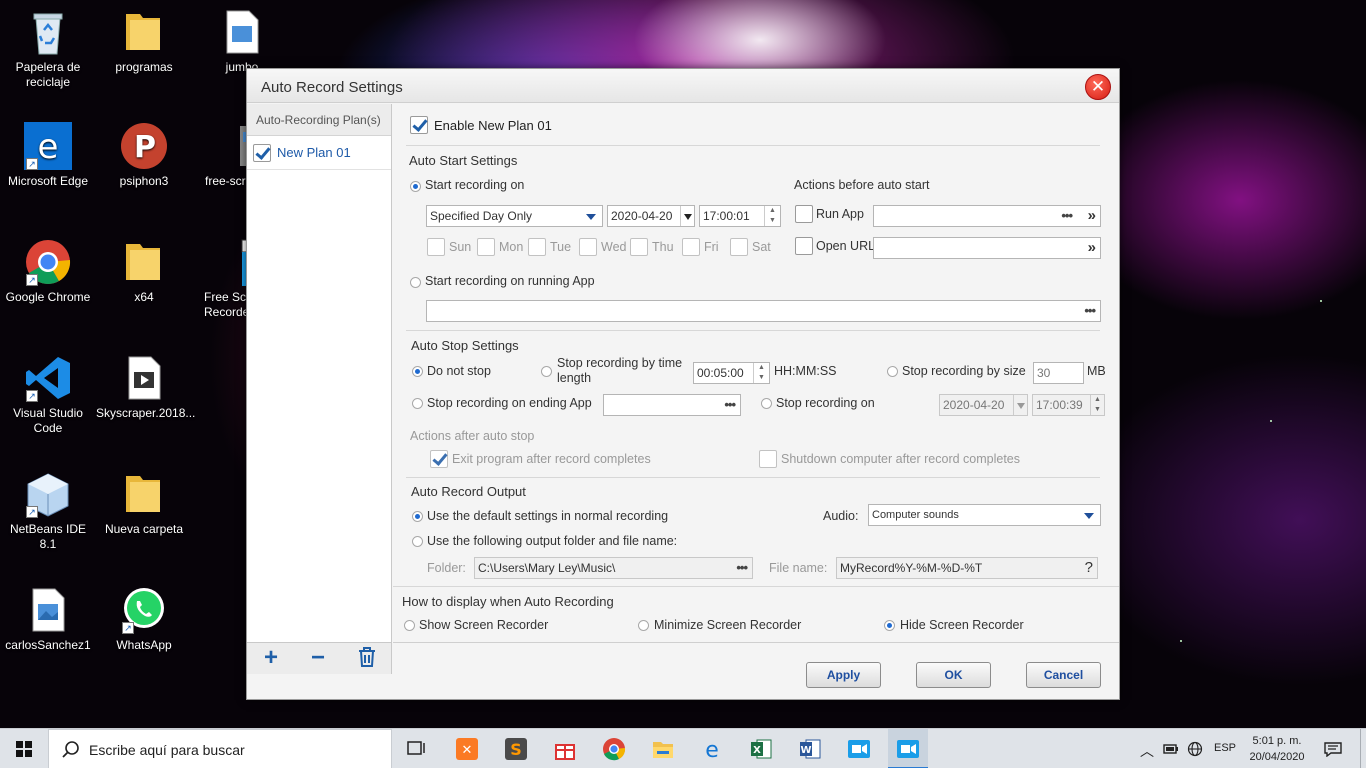 This screenshot has height=768, width=1366. Describe the element at coordinates (1089, 568) in the screenshot. I see `help-icon: ?` at that location.